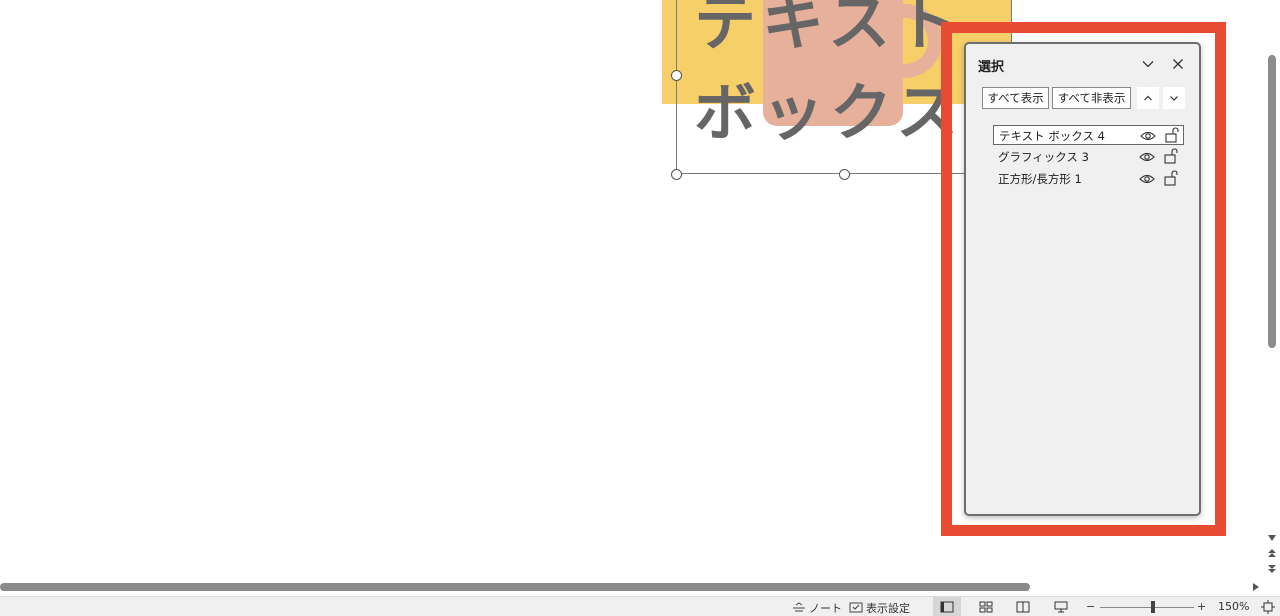  Describe the element at coordinates (640, 606) in the screenshot. I see `status-bar: ノート 表示設定 − + 150%` at that location.